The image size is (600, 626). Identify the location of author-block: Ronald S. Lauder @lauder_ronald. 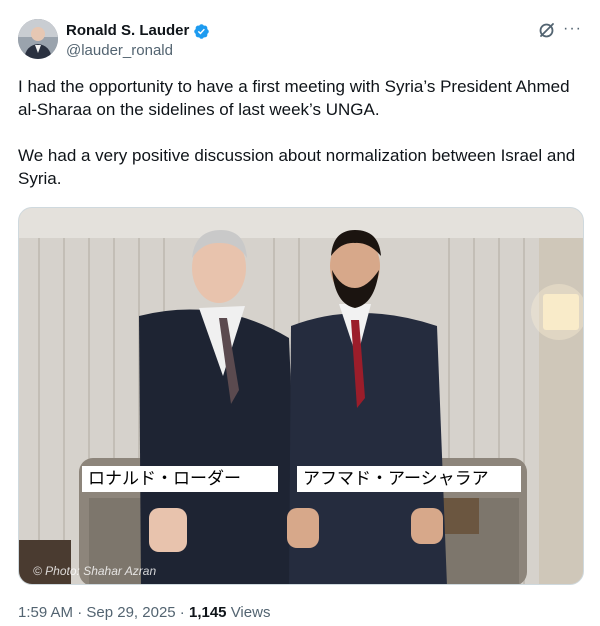
(138, 41).